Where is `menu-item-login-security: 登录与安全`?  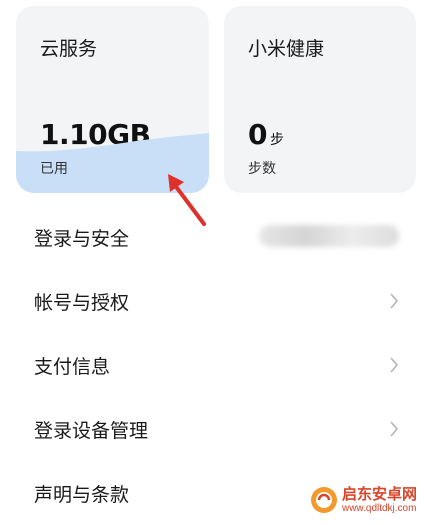
menu-item-login-security: 登录与安全 is located at coordinates (212, 237).